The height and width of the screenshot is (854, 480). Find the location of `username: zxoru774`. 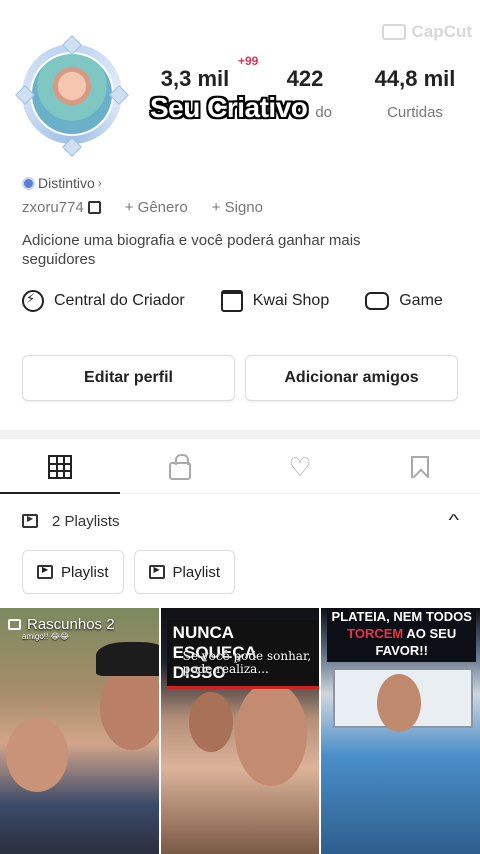

username: zxoru774 is located at coordinates (53, 207).